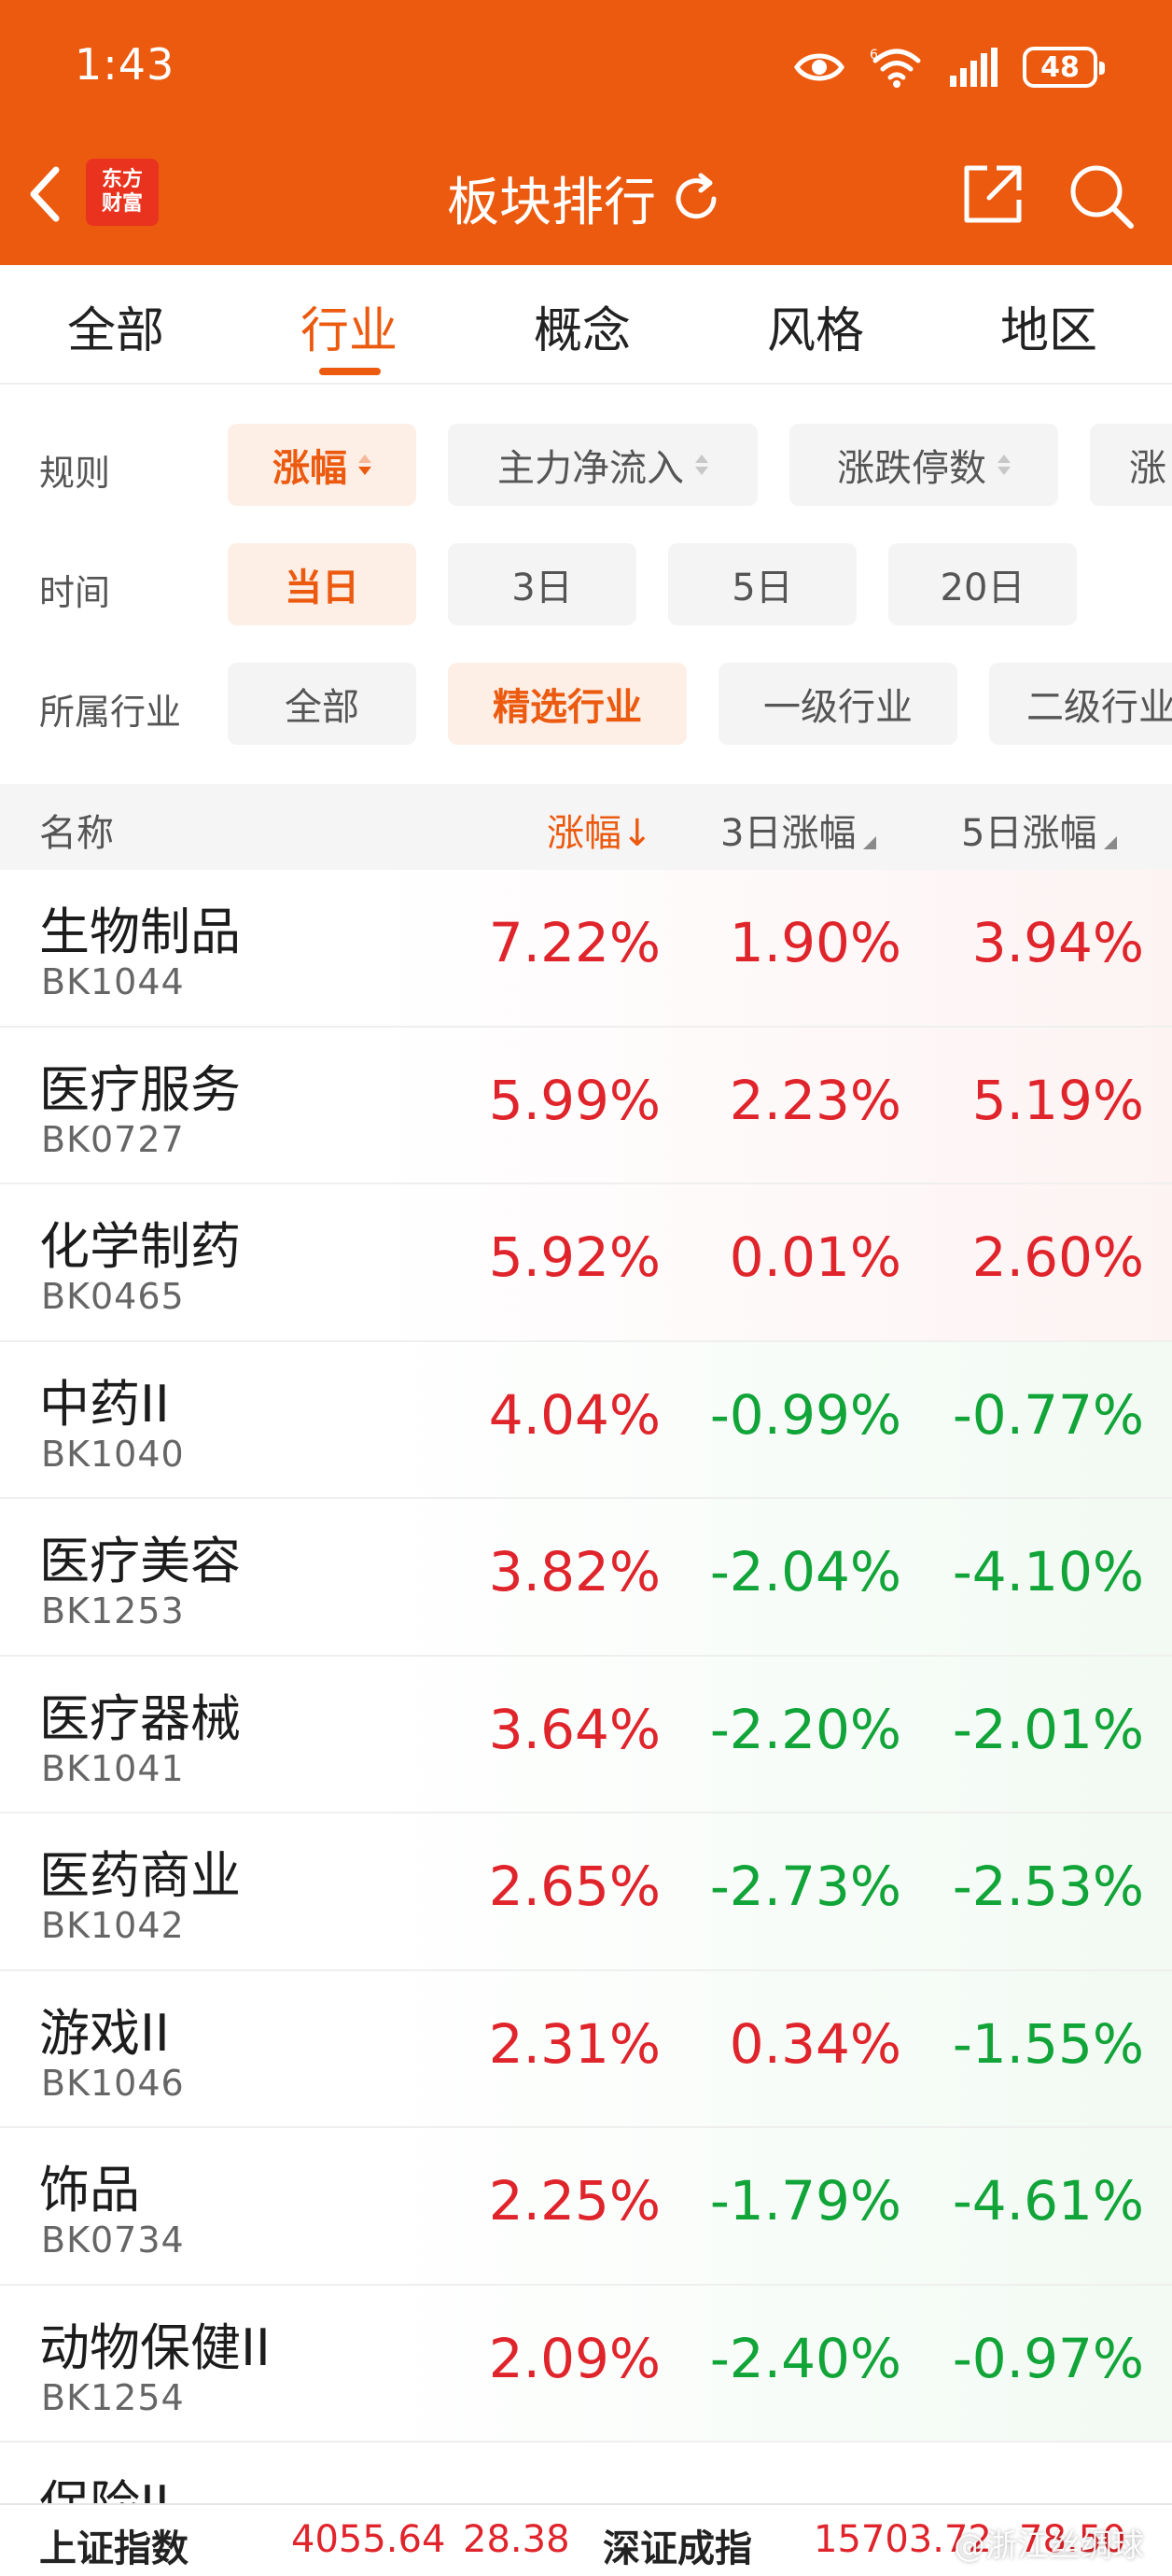 The image size is (1172, 2576). I want to click on change-3d-cell: 0.34%, so click(815, 2043).